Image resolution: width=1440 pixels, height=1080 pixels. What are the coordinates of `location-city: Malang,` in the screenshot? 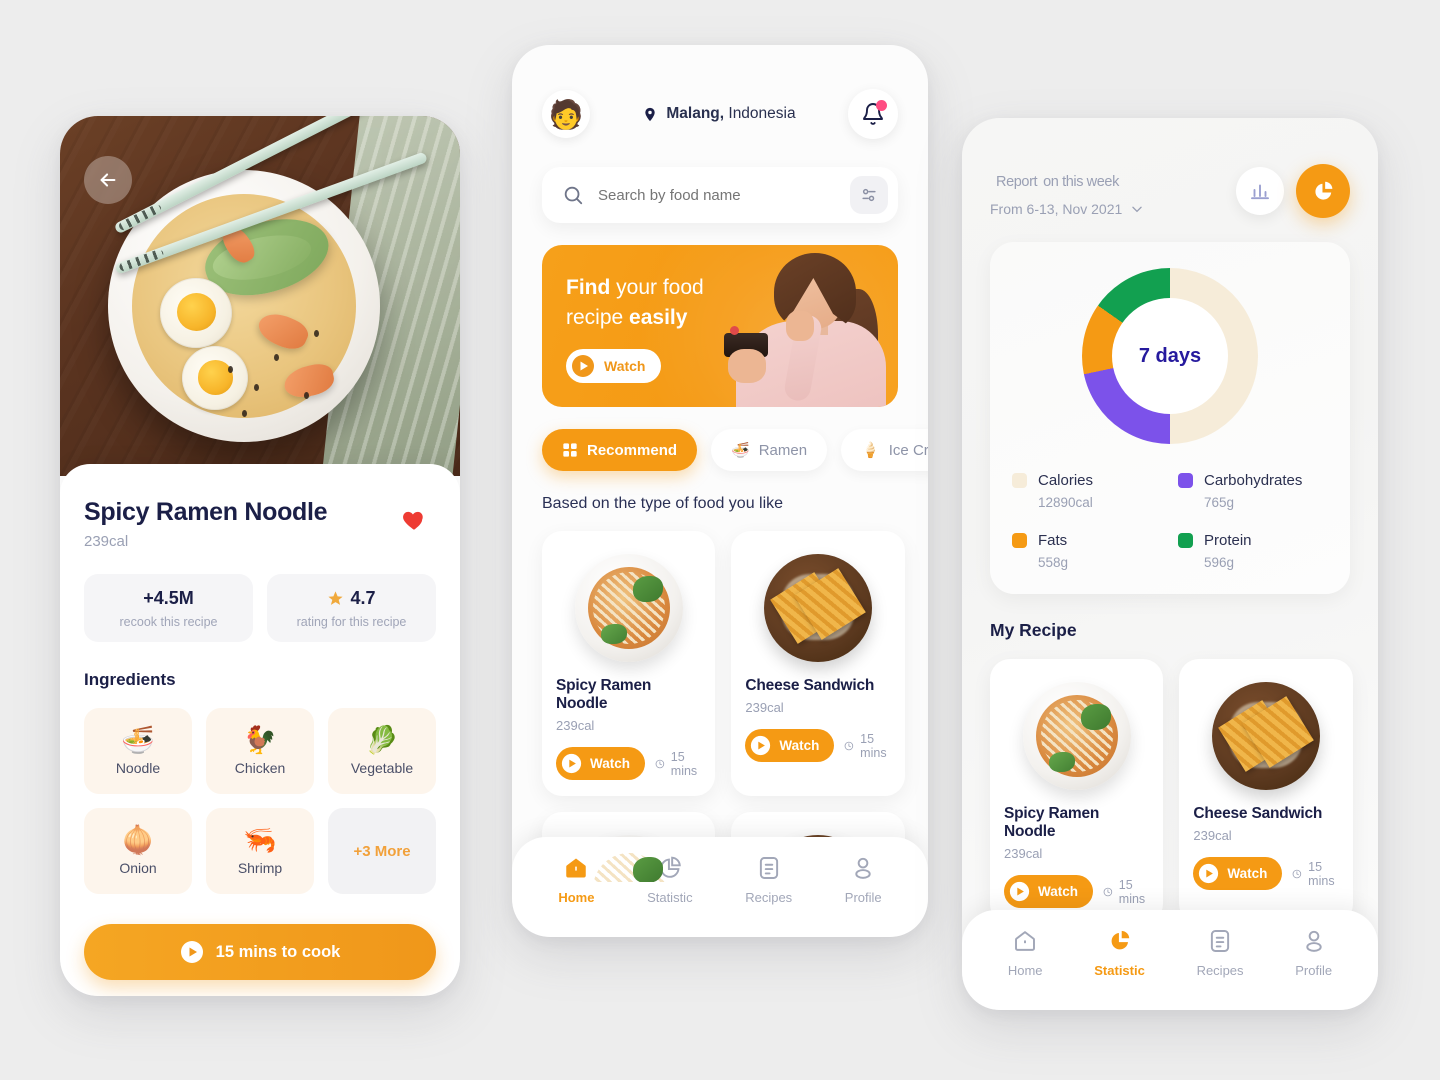 It's located at (695, 113).